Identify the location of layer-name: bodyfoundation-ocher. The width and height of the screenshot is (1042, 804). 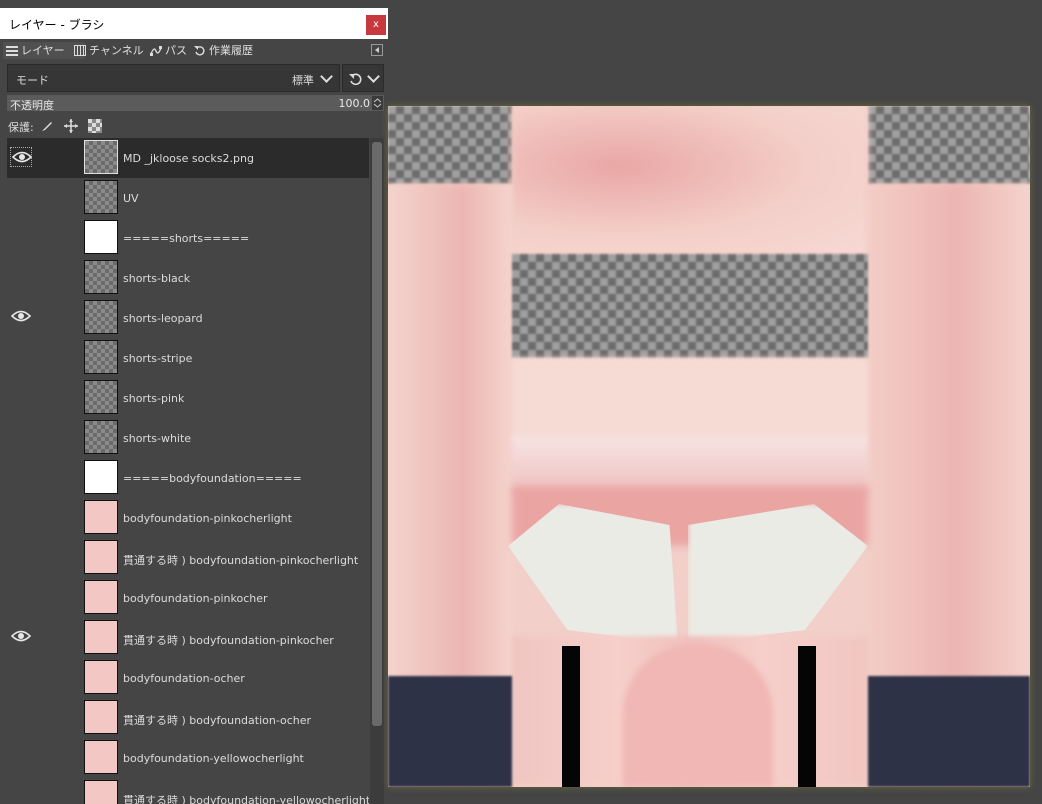
(184, 678).